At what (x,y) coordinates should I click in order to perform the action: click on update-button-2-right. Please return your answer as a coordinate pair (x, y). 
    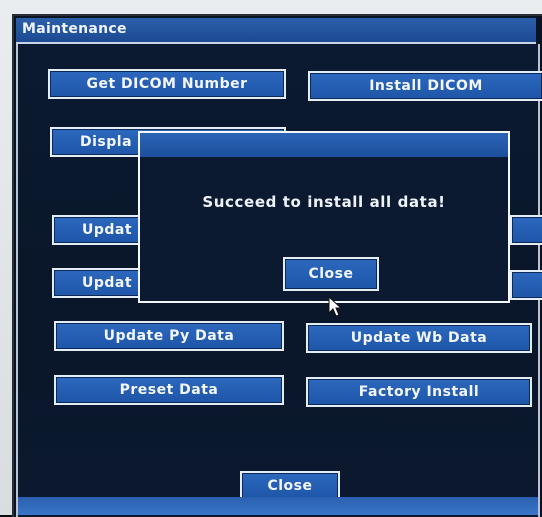
    Looking at the image, I should click on (526, 285).